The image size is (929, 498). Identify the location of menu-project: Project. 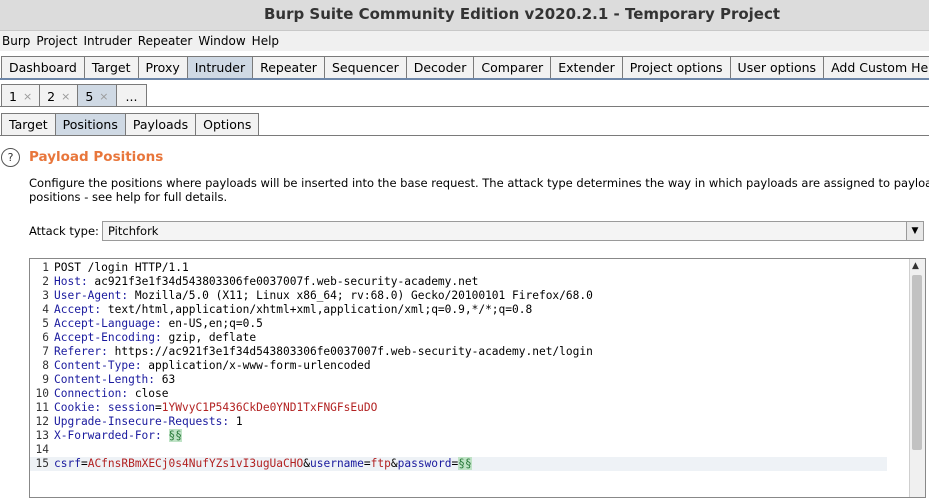
(57, 41).